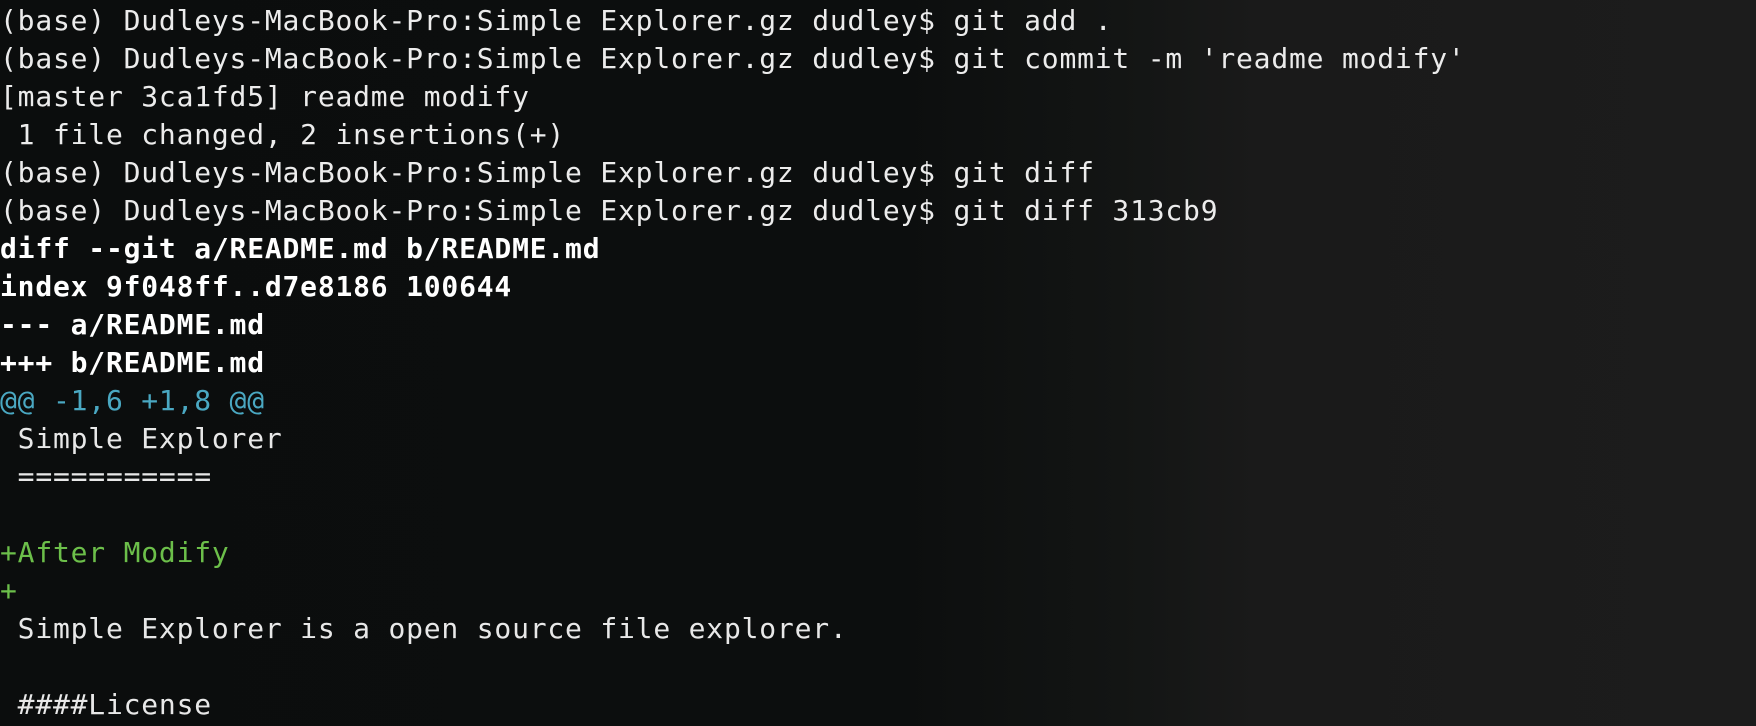 This screenshot has width=1756, height=726. I want to click on diff-context-line: ===========, so click(106, 476).